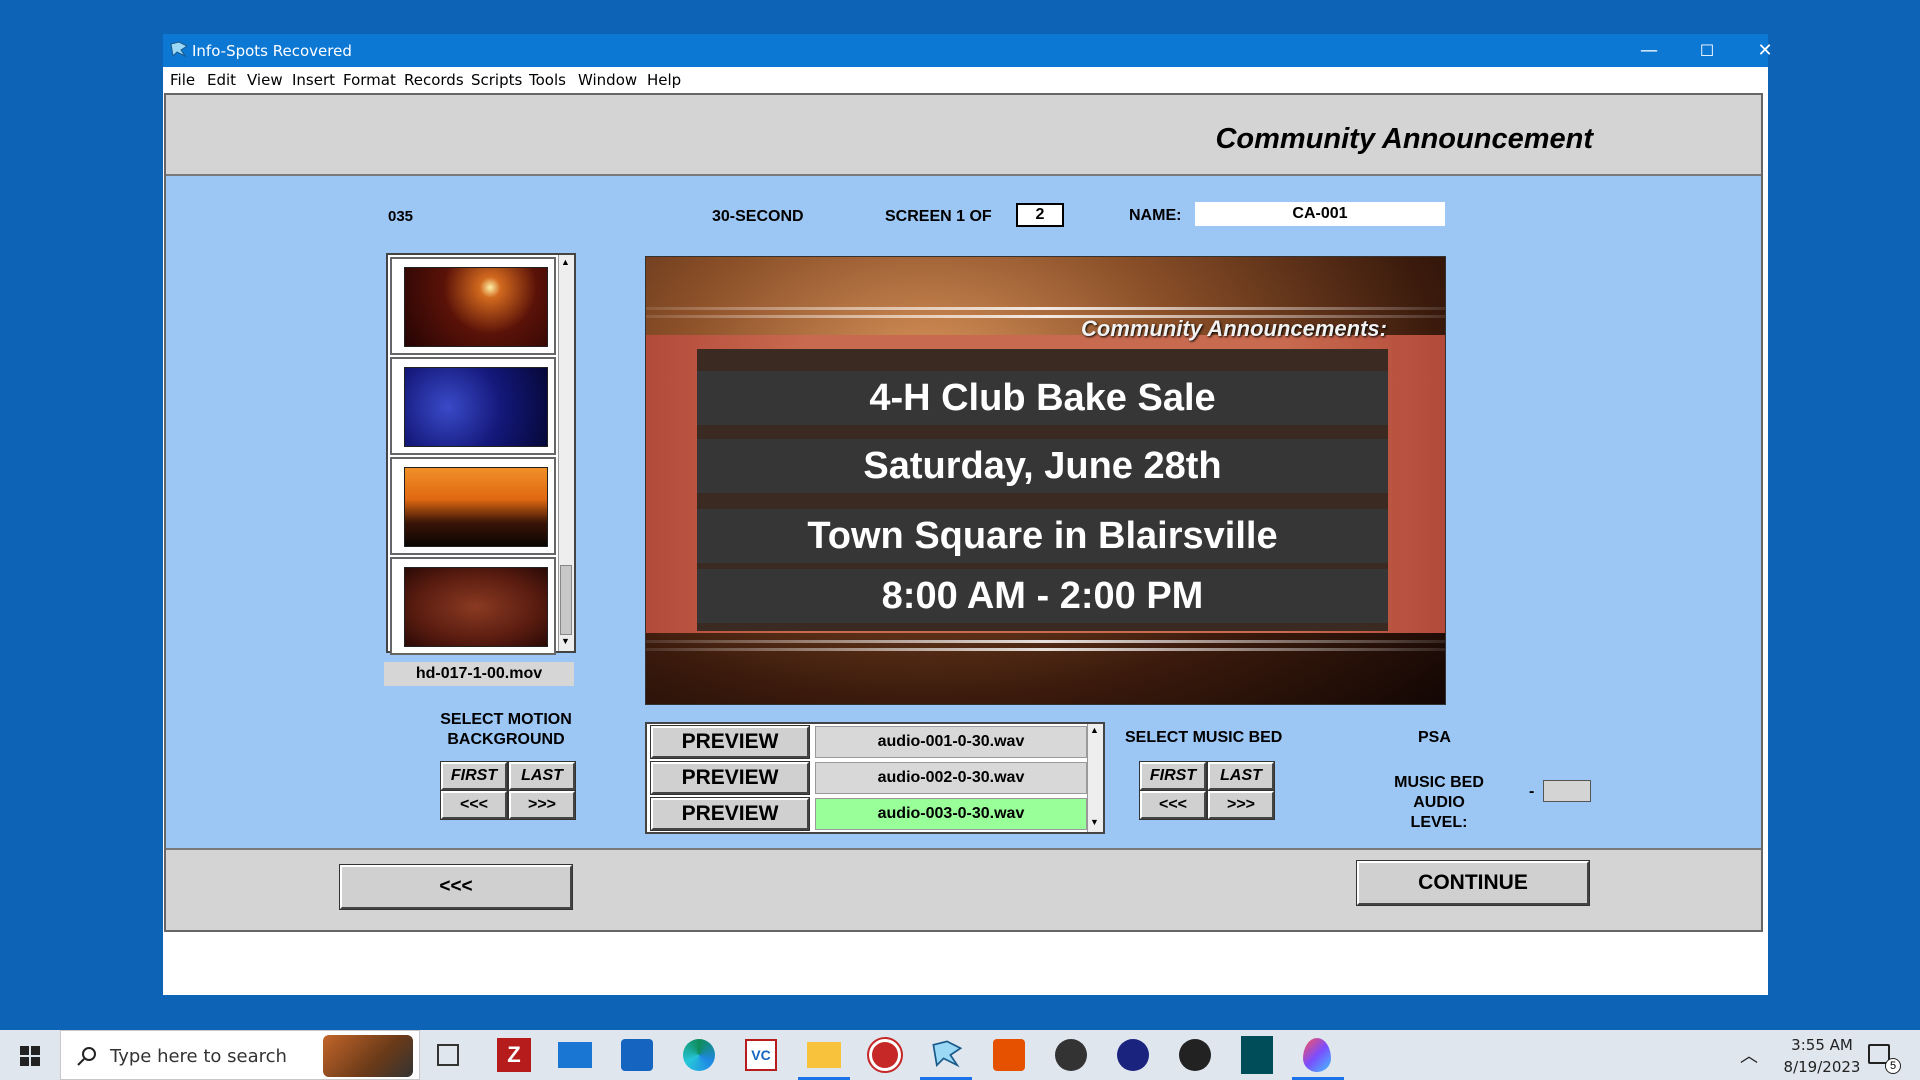 This screenshot has width=1920, height=1080. Describe the element at coordinates (476, 607) in the screenshot. I see `thumbnail-maroon-backdrop` at that location.